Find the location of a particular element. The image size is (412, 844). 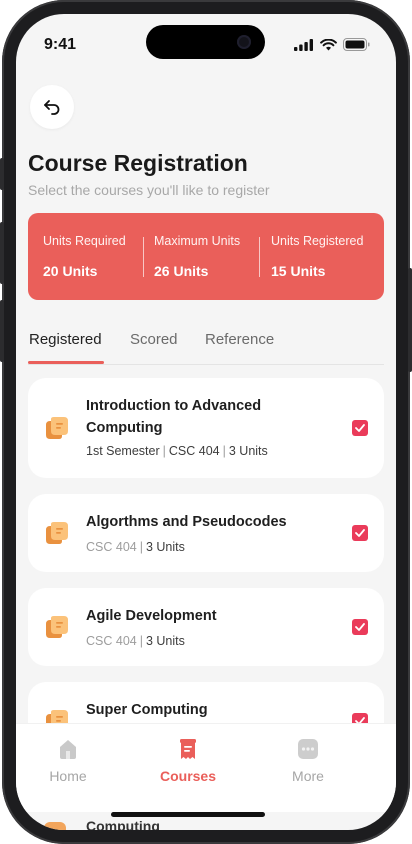

course-name: Super Computing is located at coordinates (147, 710).